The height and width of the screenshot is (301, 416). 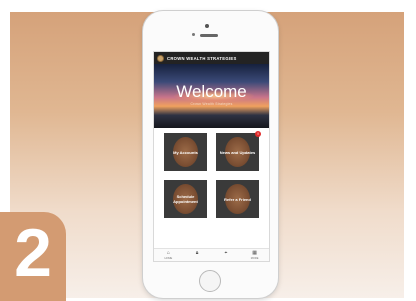 I want to click on tile-news-and-updates: News and Updates !, so click(x=238, y=151).